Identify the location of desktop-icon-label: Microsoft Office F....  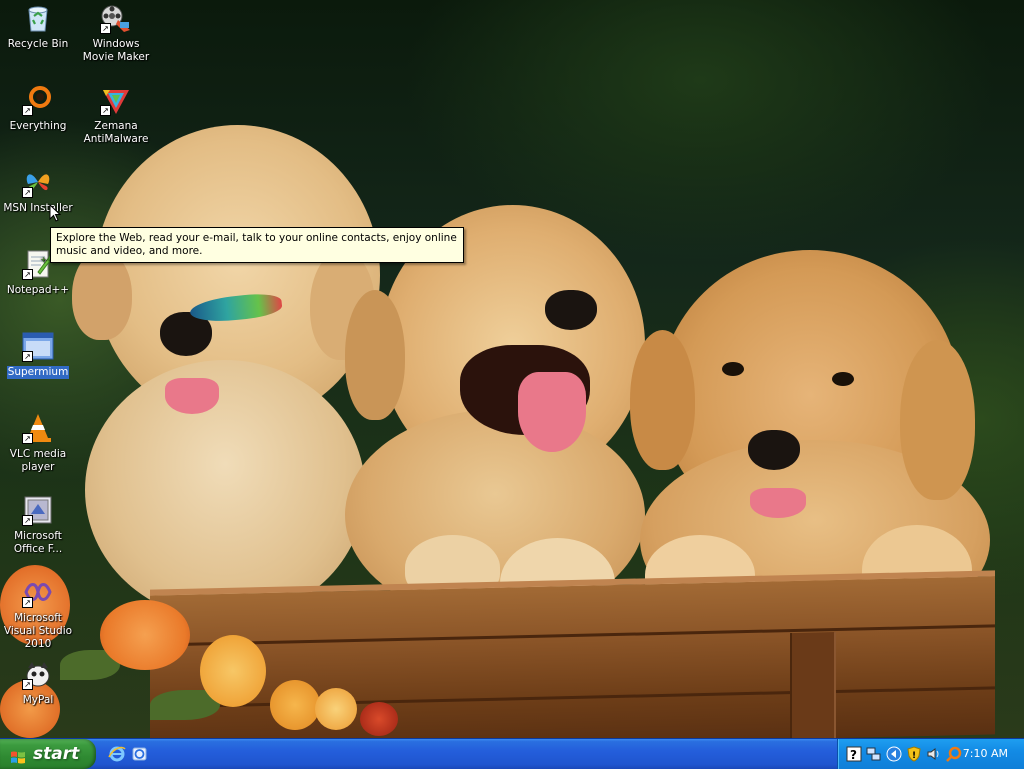
(38, 542).